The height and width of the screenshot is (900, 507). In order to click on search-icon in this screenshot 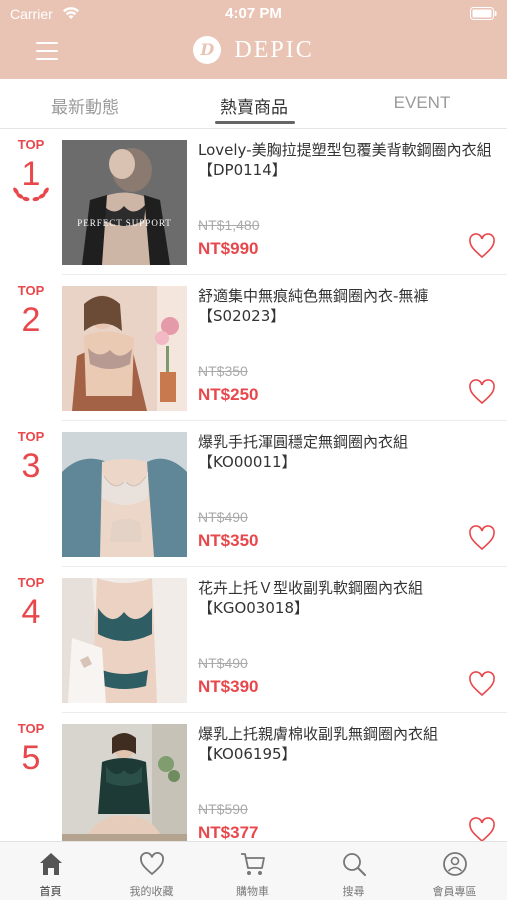, I will do `click(354, 864)`.